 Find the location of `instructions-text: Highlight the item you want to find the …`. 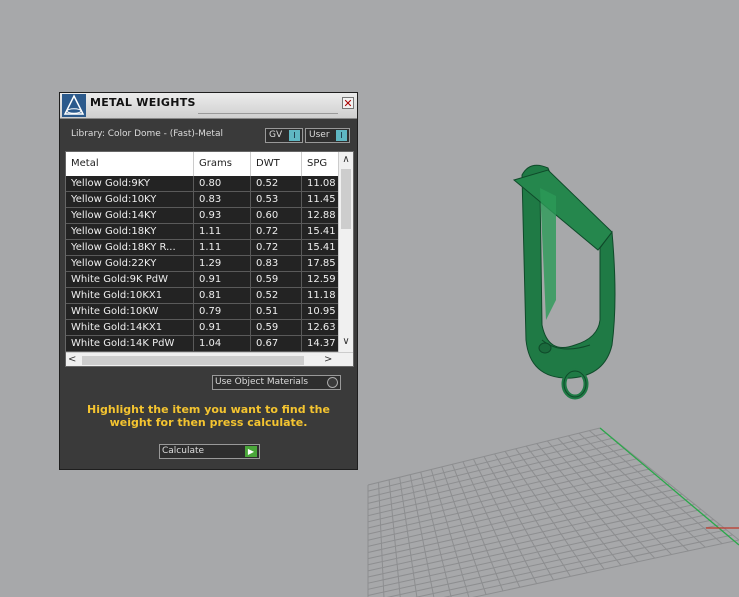

instructions-text: Highlight the item you want to find the … is located at coordinates (208, 416).